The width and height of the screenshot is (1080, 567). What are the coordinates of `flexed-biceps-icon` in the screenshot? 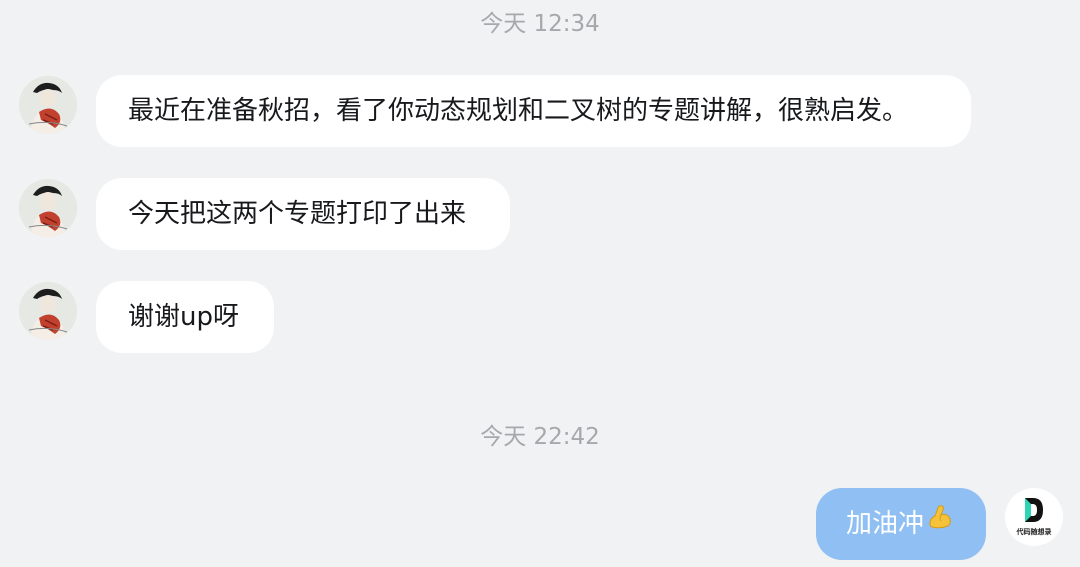 It's located at (940, 522).